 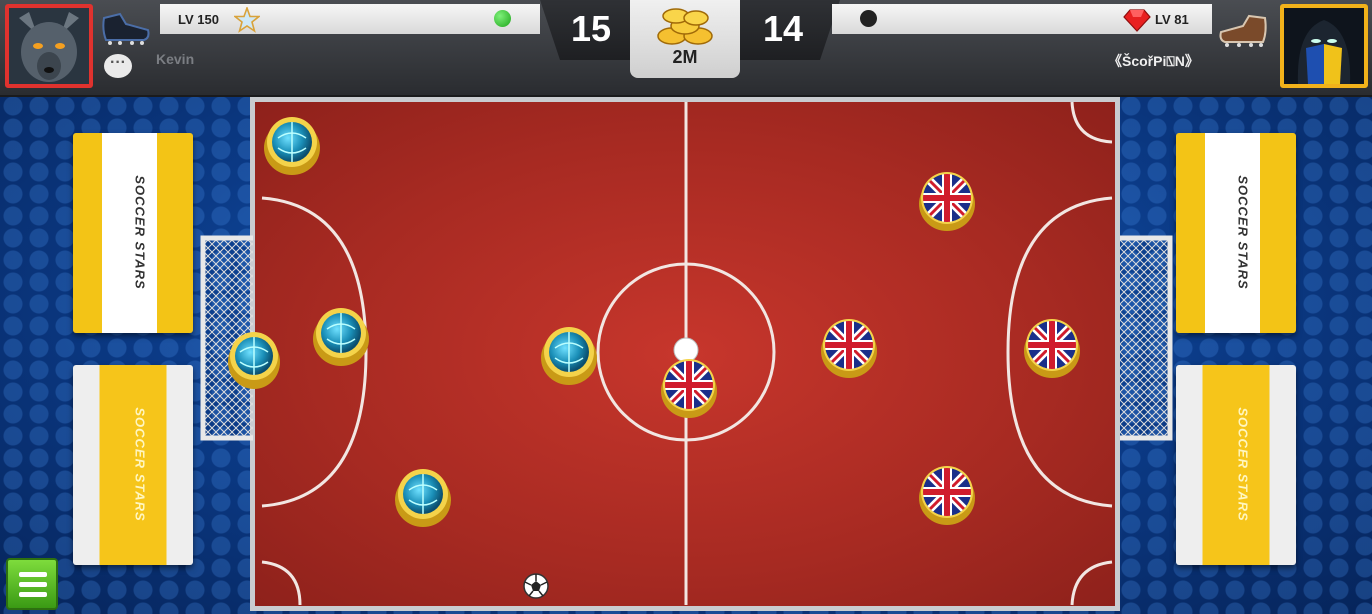 I want to click on menu-icon, so click(x=33, y=574).